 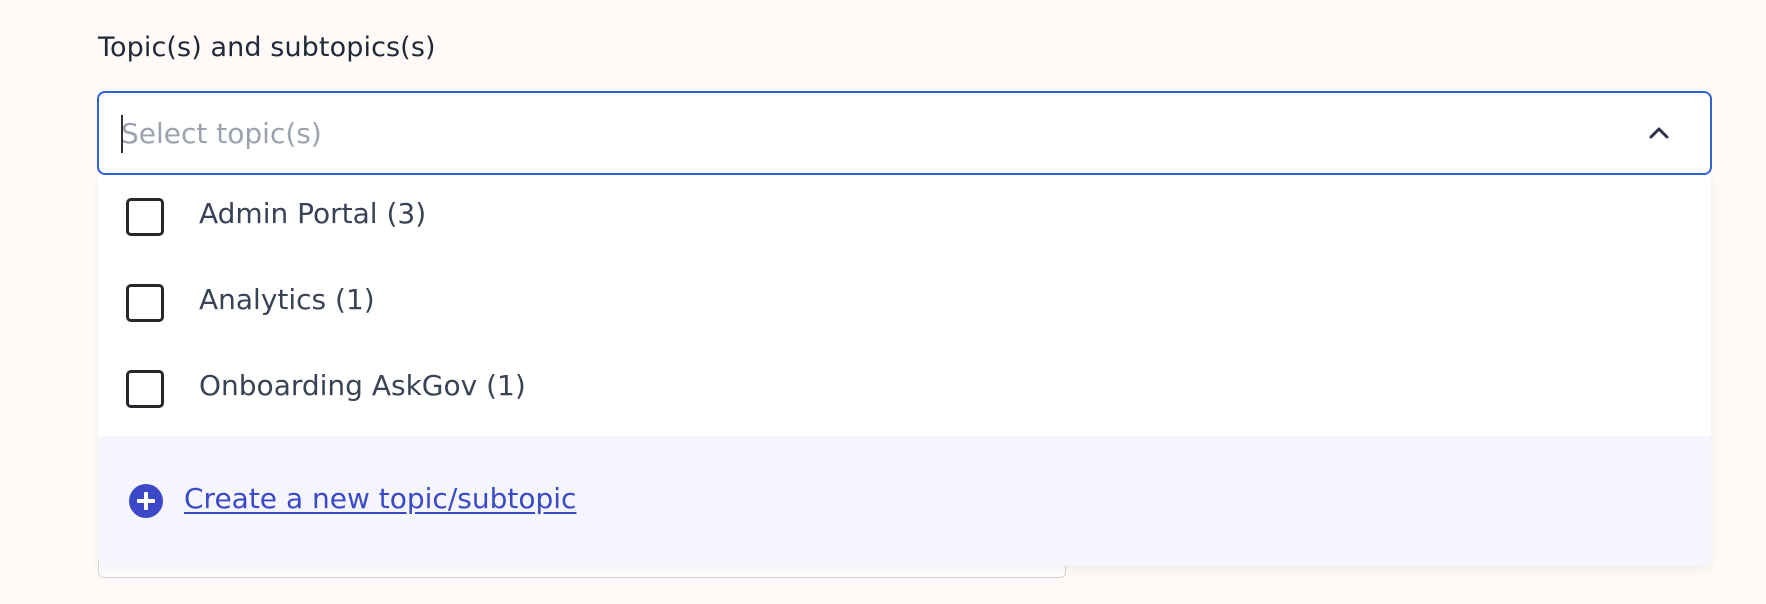 What do you see at coordinates (313, 213) in the screenshot?
I see `option-label: Admin Portal (3)` at bounding box center [313, 213].